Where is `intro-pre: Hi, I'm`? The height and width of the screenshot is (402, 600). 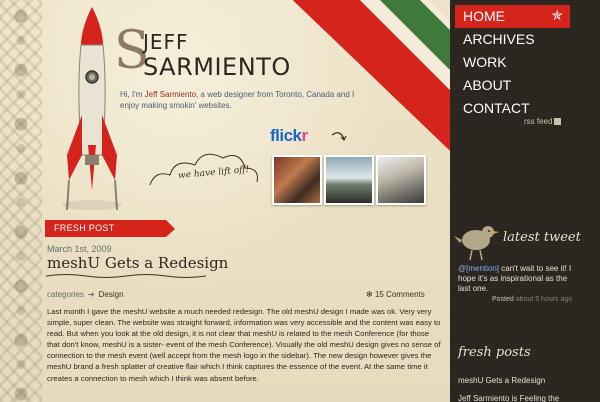
intro-pre: Hi, I'm is located at coordinates (132, 94).